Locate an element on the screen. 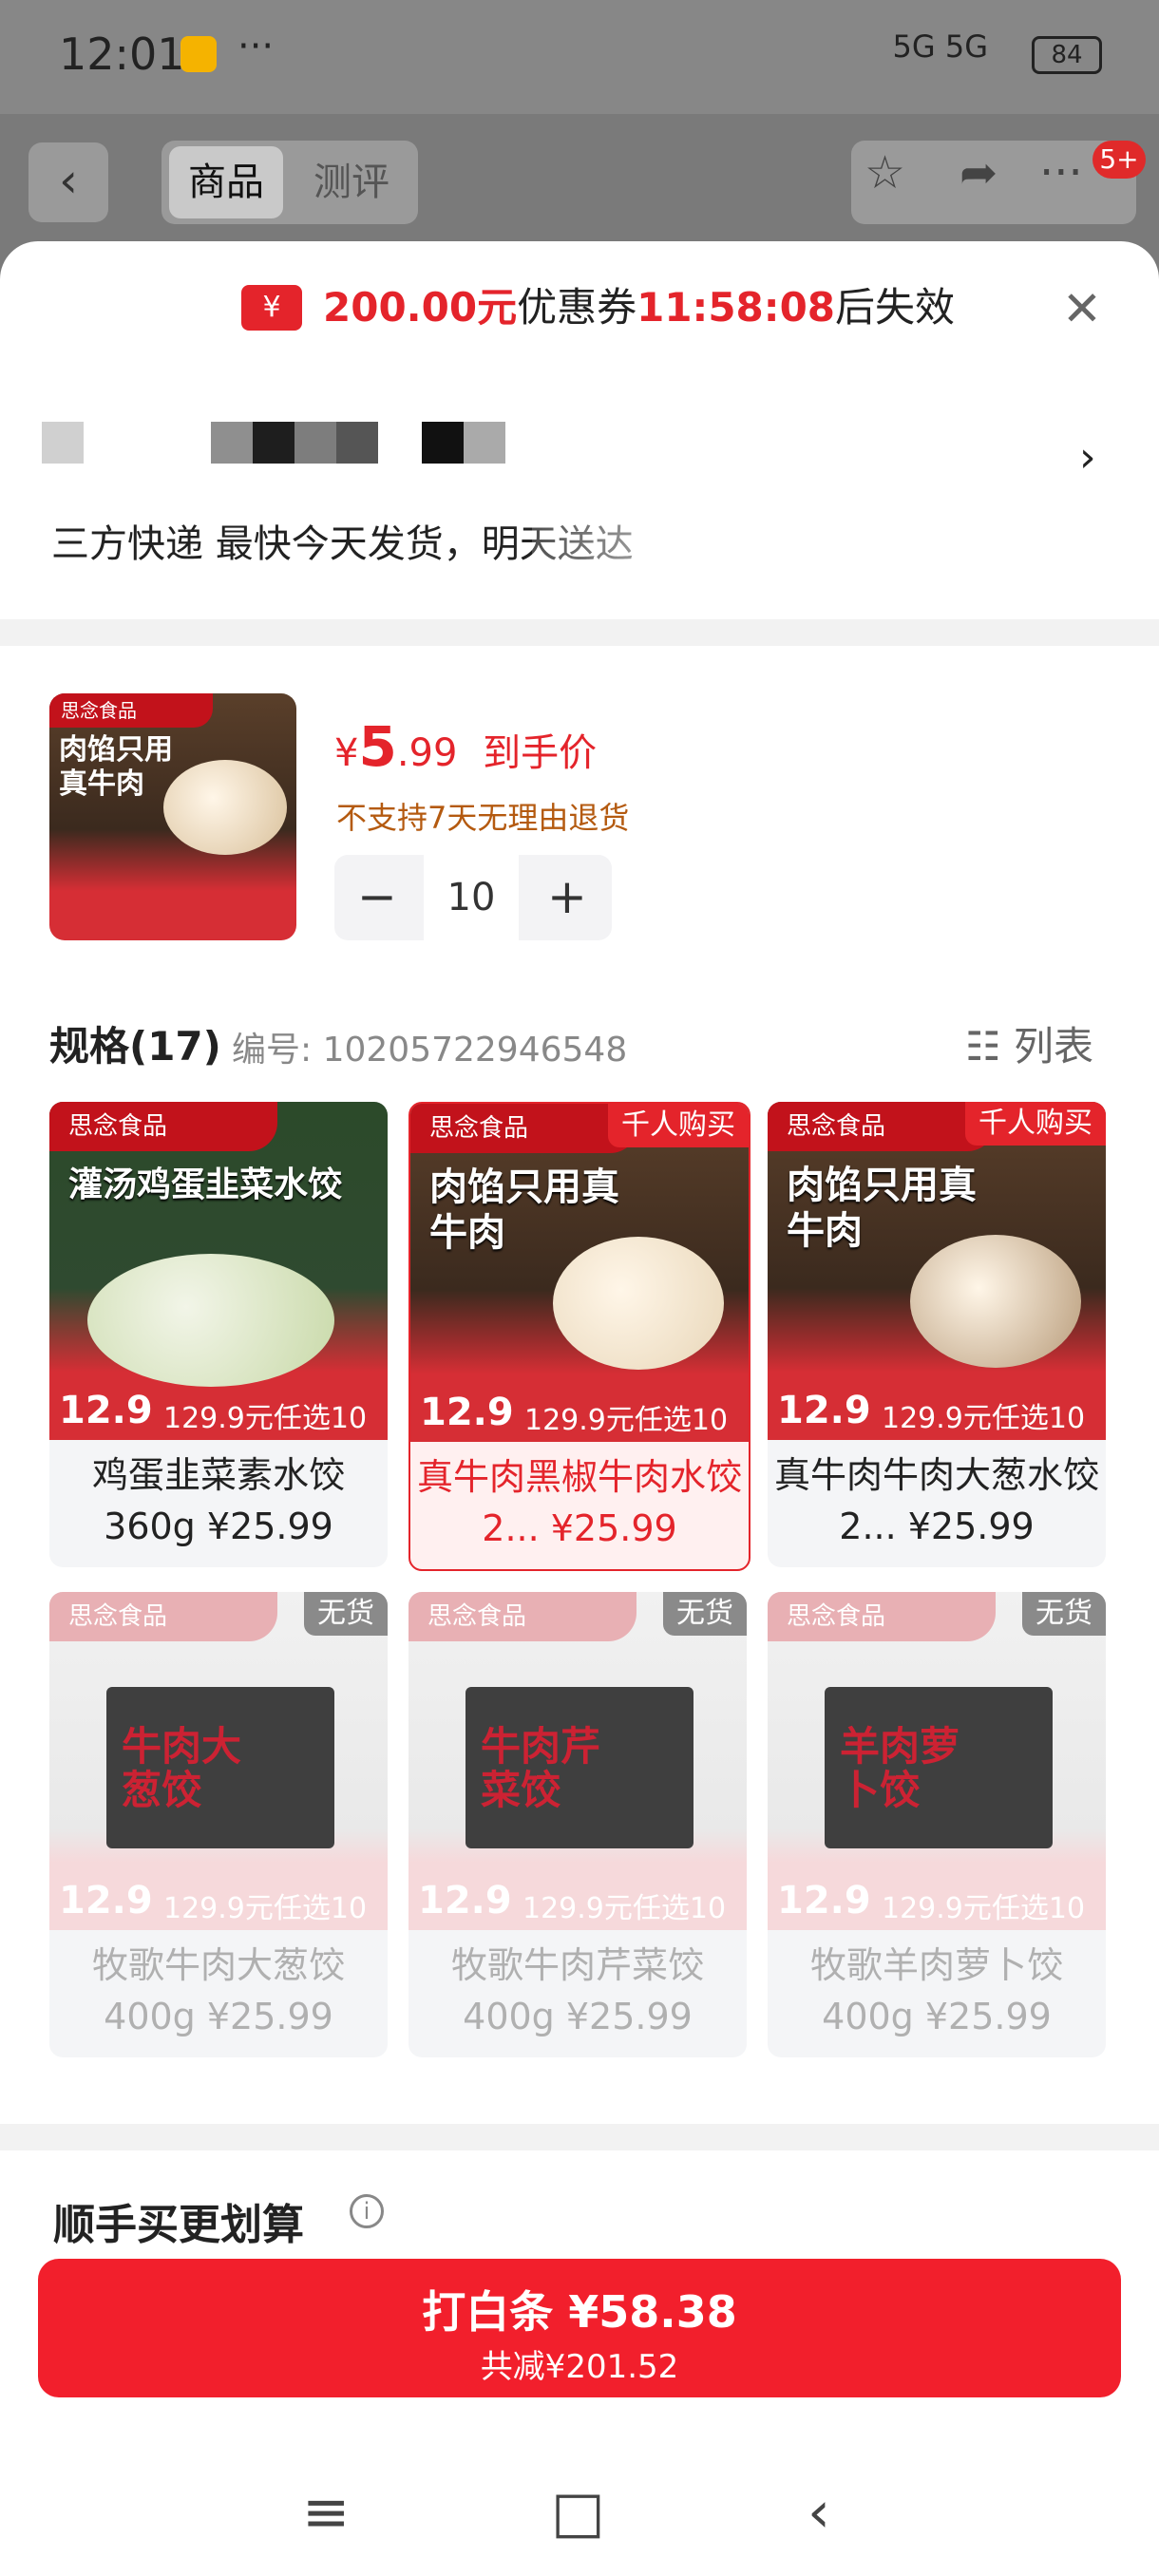 The image size is (1159, 2576). chevron-right-icon: › is located at coordinates (1087, 457).